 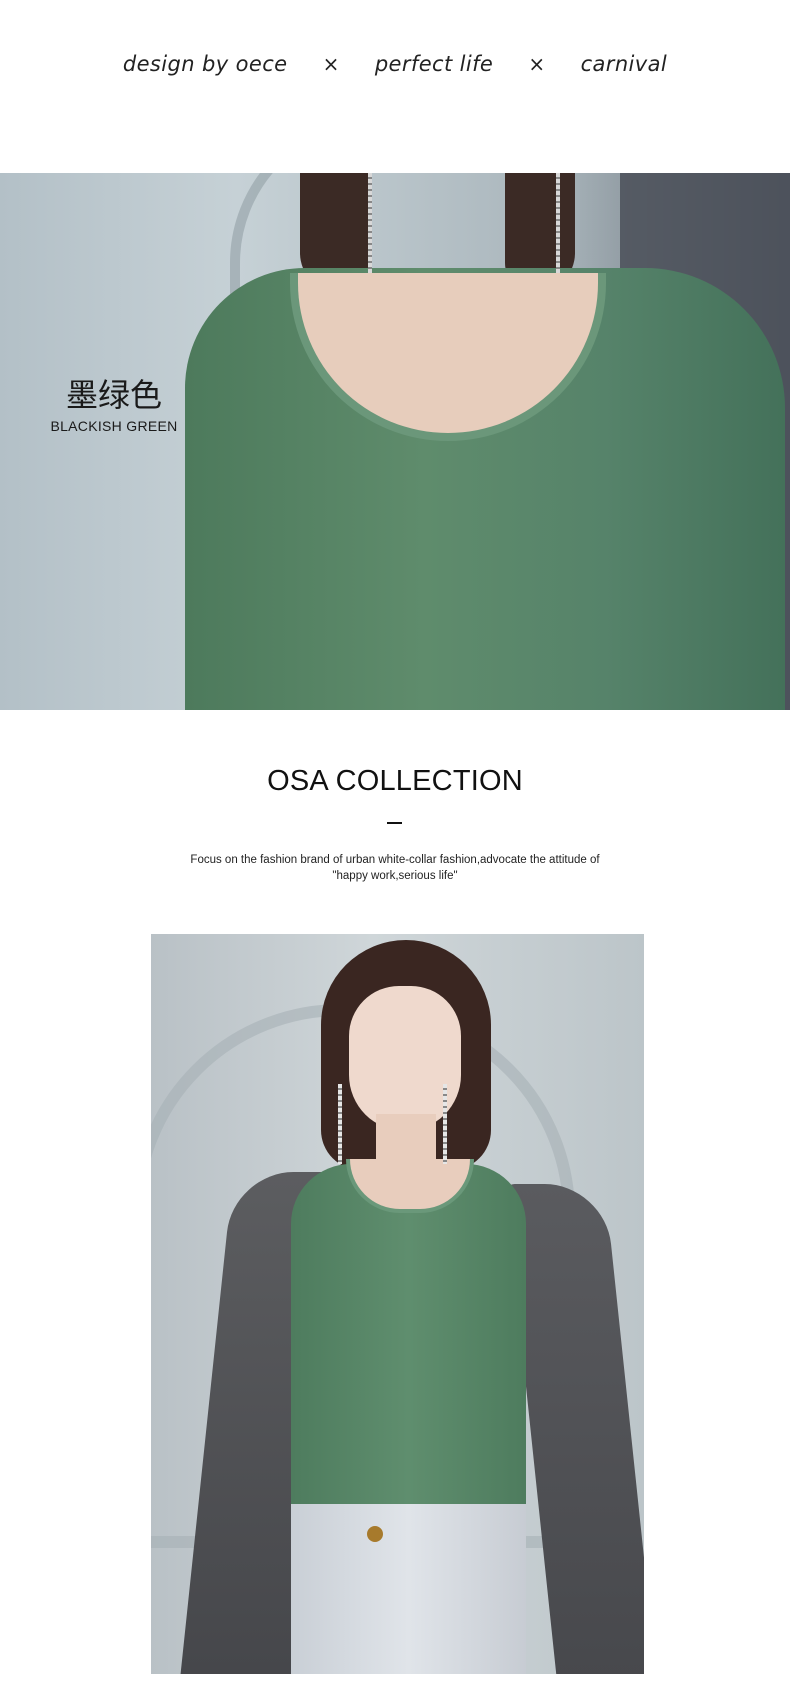 What do you see at coordinates (434, 64) in the screenshot?
I see `tagline-perfect-life: perfect life` at bounding box center [434, 64].